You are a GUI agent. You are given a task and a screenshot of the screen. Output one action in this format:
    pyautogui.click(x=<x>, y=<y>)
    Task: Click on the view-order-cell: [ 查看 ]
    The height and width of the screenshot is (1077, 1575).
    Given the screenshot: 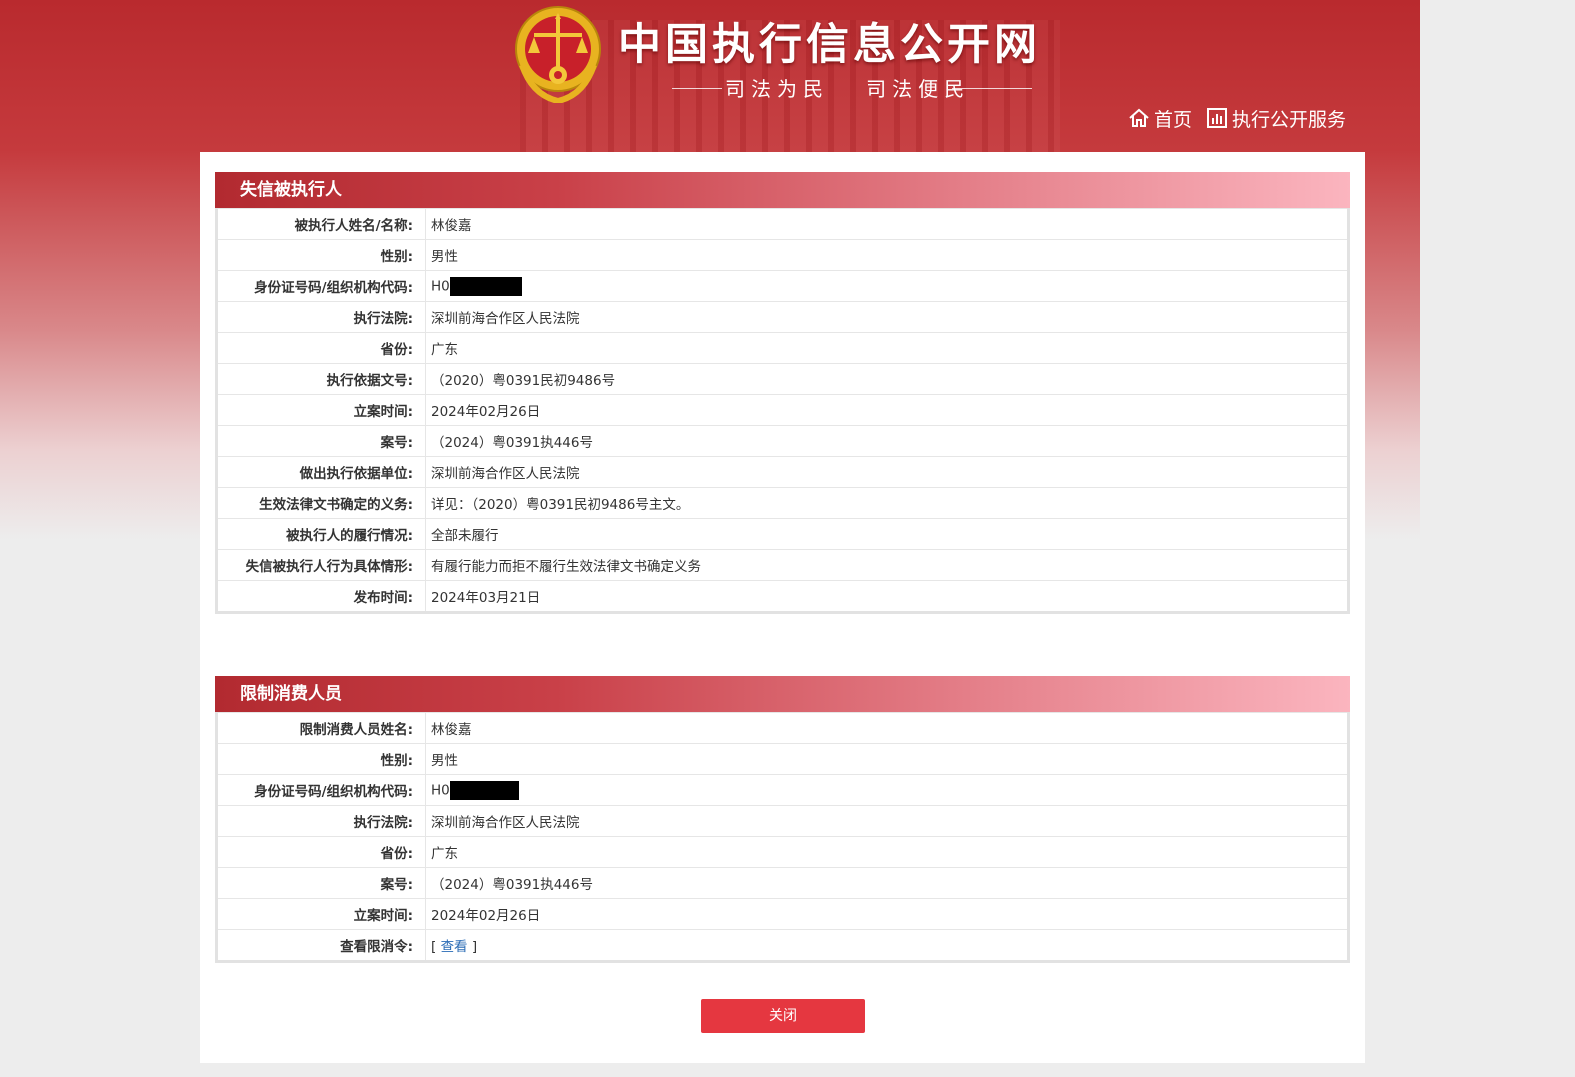 What is the action you would take?
    pyautogui.click(x=887, y=945)
    